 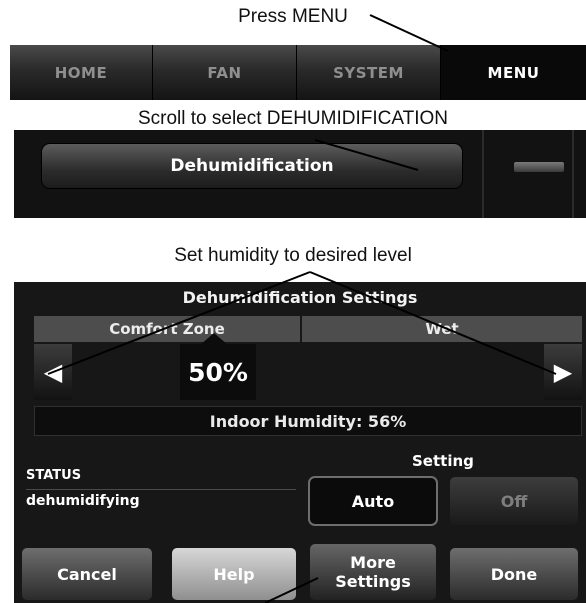 I want to click on left-arrow-icon: ◀, so click(x=53, y=372).